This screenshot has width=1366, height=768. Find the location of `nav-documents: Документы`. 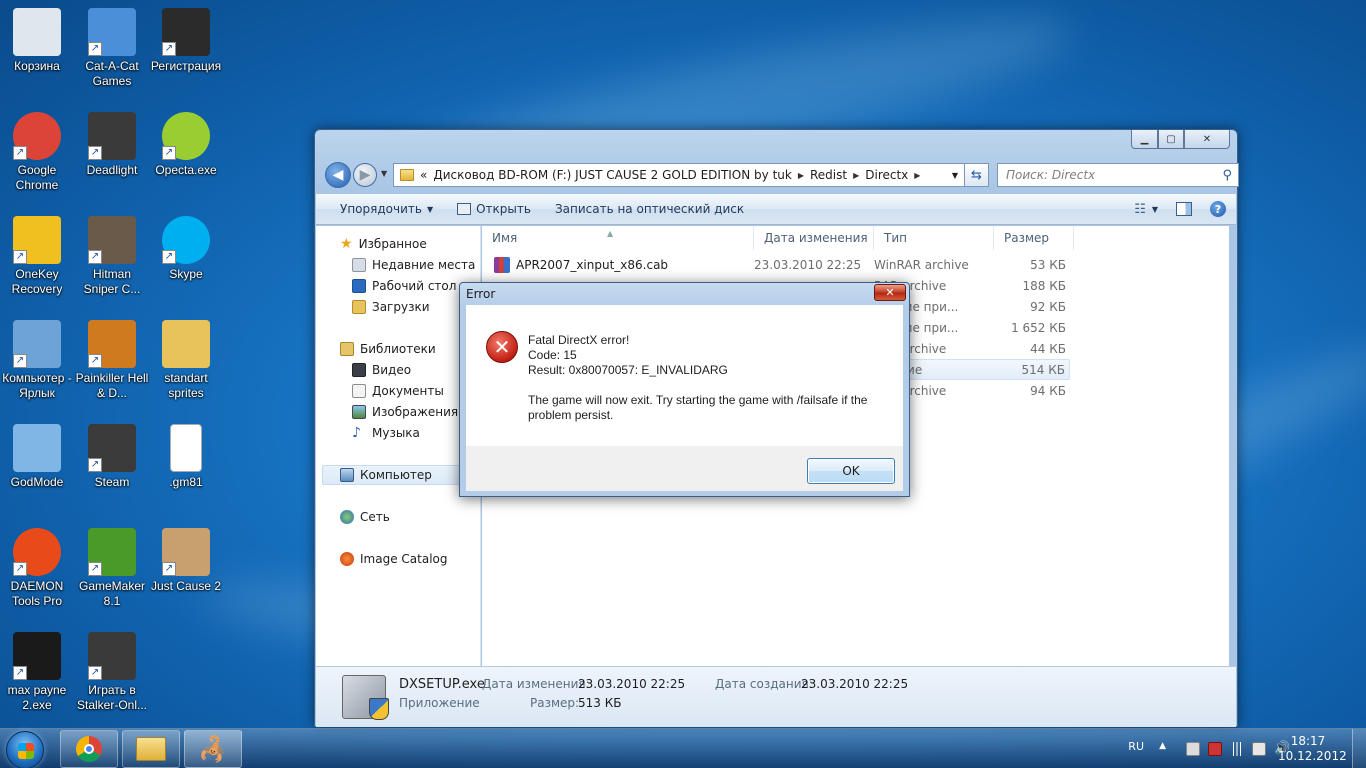

nav-documents: Документы is located at coordinates (398, 391).